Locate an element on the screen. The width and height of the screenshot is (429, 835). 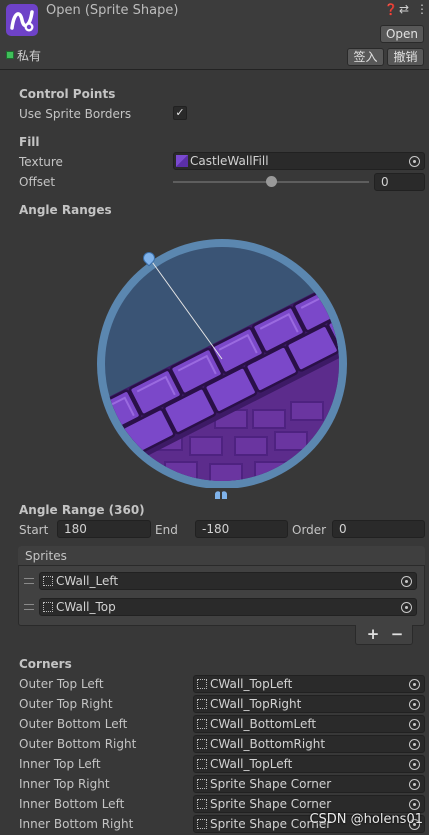
inspector-title: Open (Sprite Shape) is located at coordinates (112, 10).